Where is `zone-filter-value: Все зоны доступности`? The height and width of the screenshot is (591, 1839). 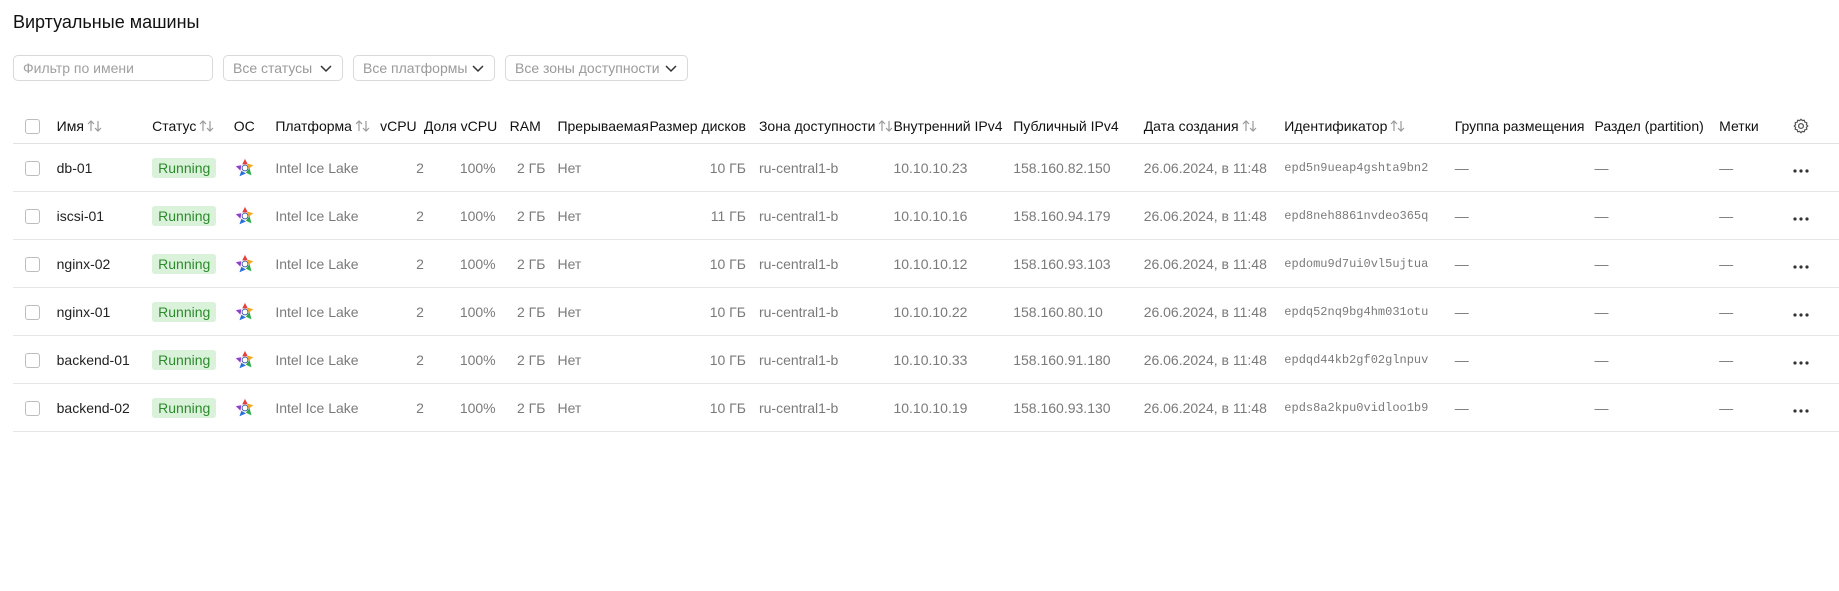 zone-filter-value: Все зоны доступности is located at coordinates (587, 68).